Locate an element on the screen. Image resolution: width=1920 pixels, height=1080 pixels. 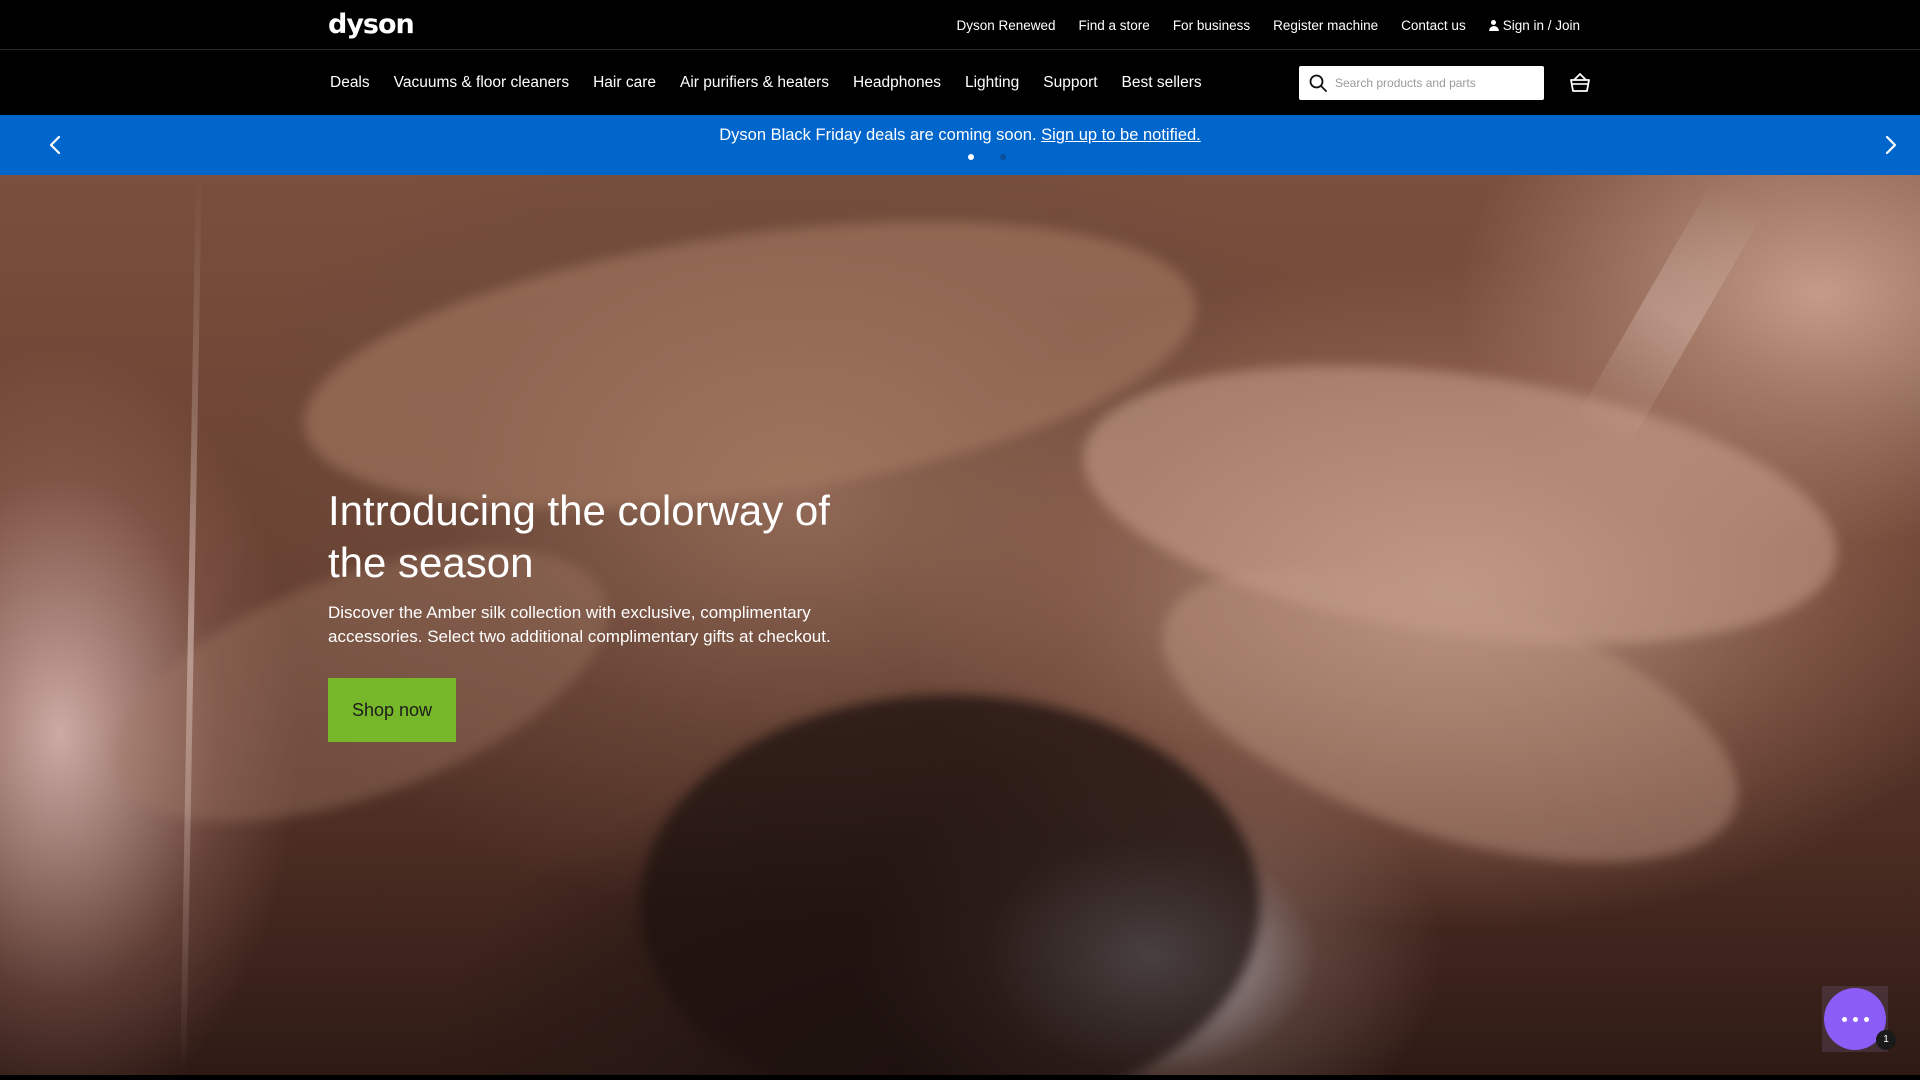
chat-badge: 1 is located at coordinates (1886, 1040).